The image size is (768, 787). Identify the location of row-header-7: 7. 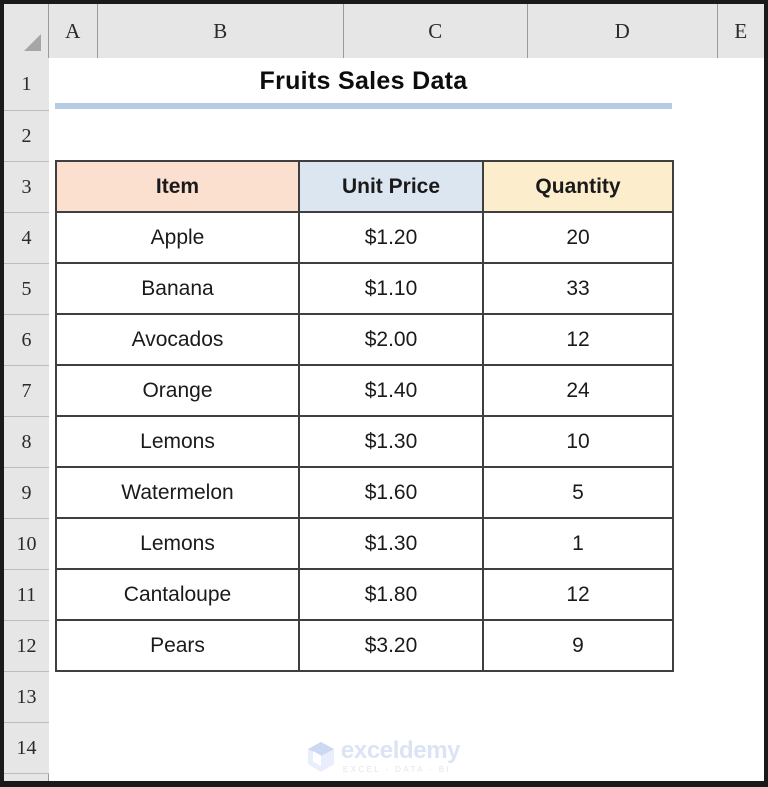
(26, 391).